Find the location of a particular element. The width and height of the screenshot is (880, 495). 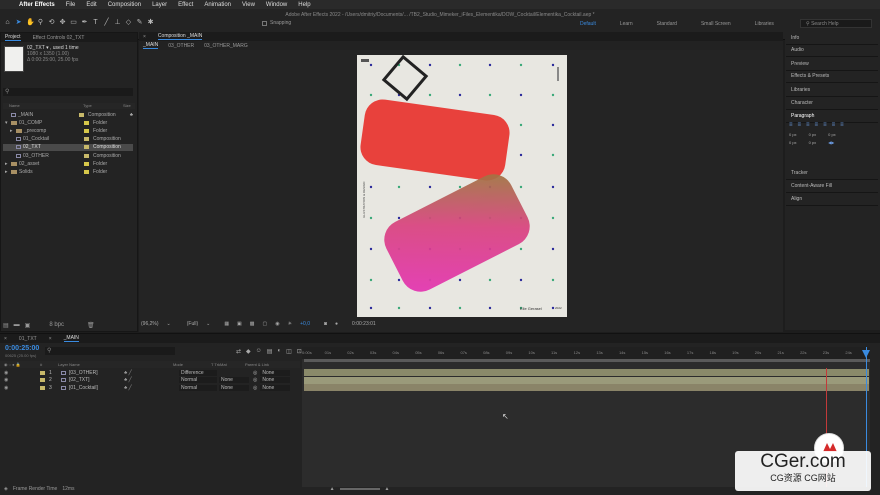

space-after-value: 0 px is located at coordinates (813, 142).